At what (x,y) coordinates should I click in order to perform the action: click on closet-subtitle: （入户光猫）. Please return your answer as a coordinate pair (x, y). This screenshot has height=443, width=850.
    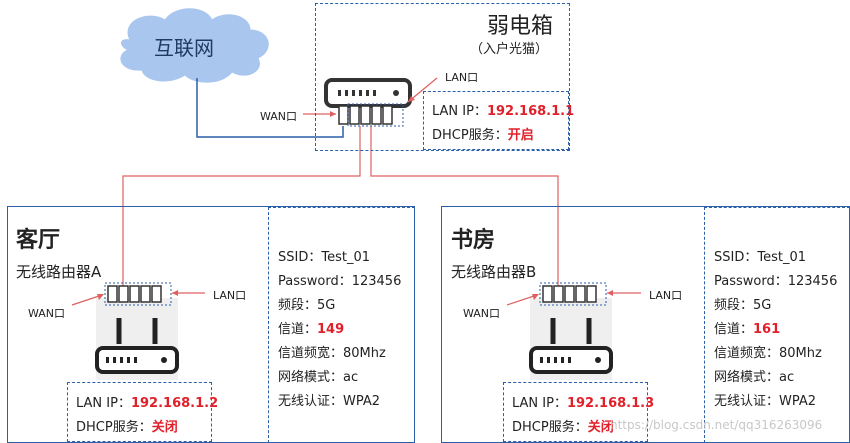
    Looking at the image, I should click on (509, 49).